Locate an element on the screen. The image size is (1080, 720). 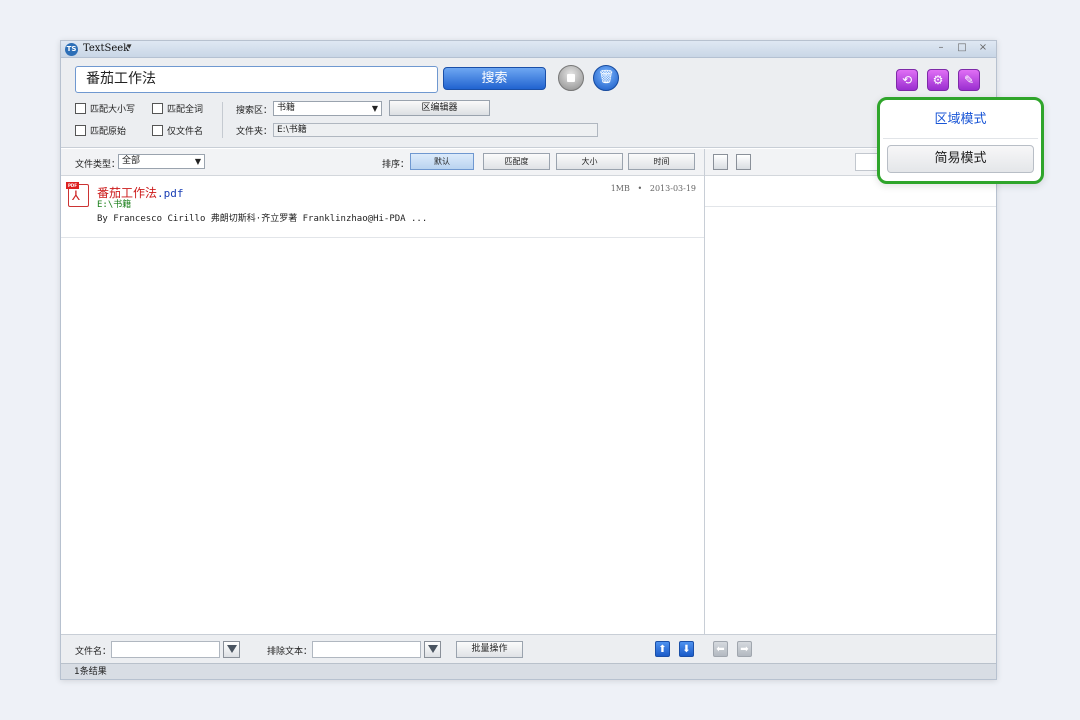
filename-only-checkbox: 仅文件名 is located at coordinates (177, 130).